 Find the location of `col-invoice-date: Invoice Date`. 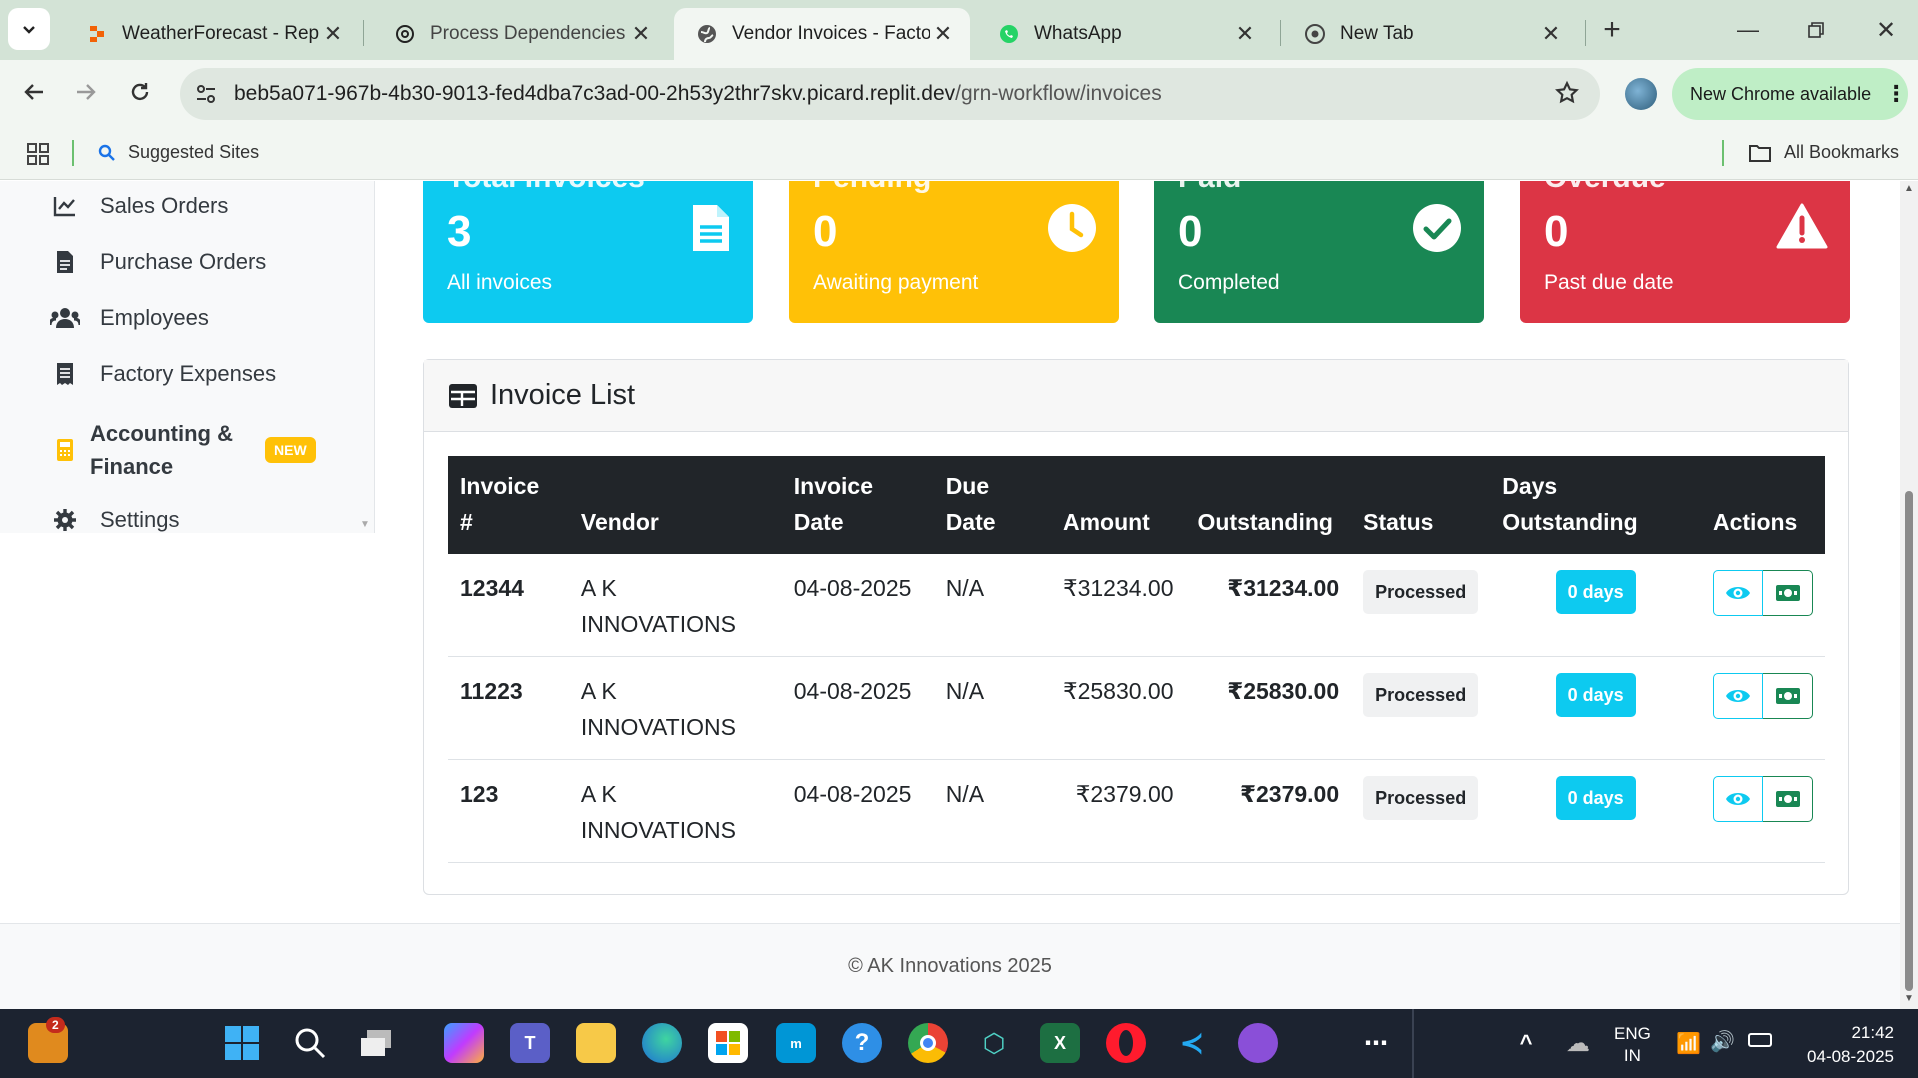

col-invoice-date: Invoice Date is located at coordinates (857, 505).